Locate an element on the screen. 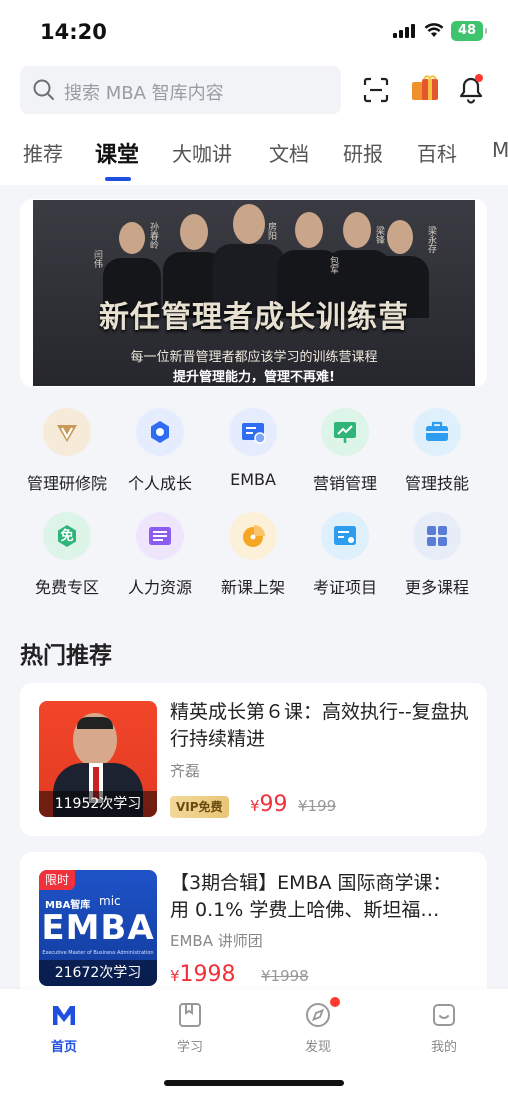 This screenshot has height=1099, width=508. category-label: 考证项目 is located at coordinates (344, 587).